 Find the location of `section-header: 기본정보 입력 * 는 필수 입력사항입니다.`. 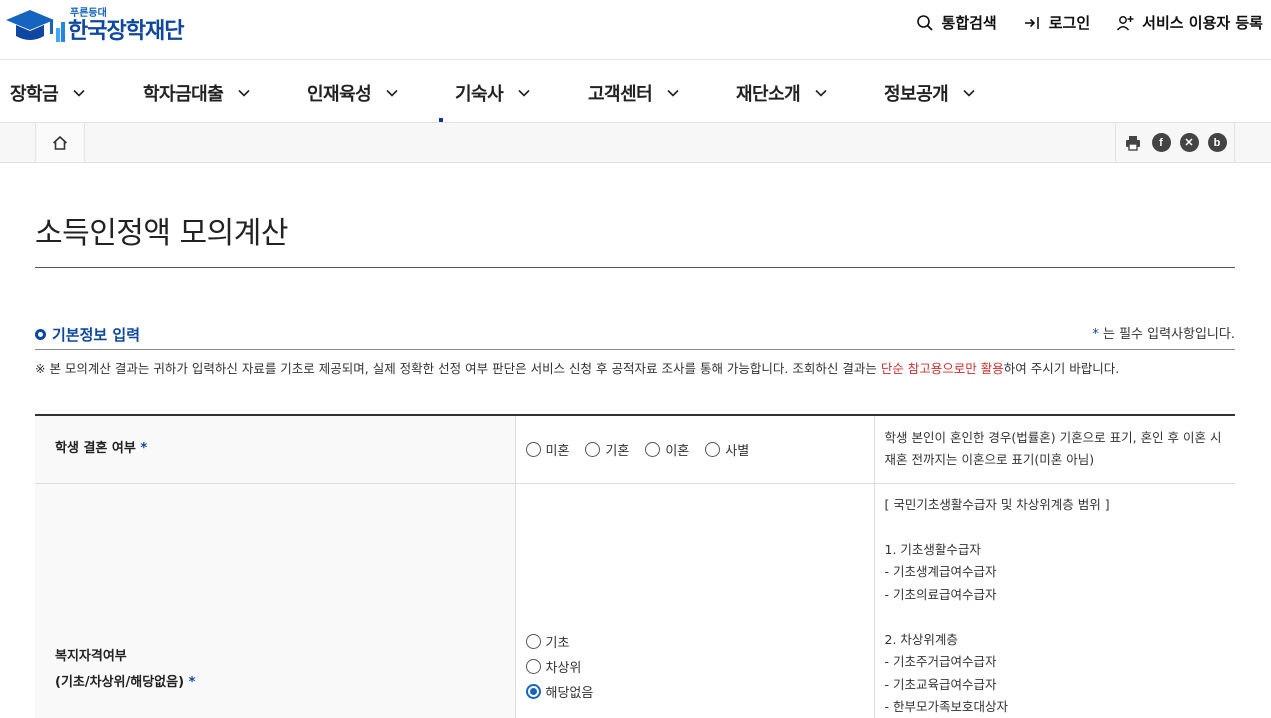

section-header: 기본정보 입력 * 는 필수 입력사항입니다. is located at coordinates (635, 336).